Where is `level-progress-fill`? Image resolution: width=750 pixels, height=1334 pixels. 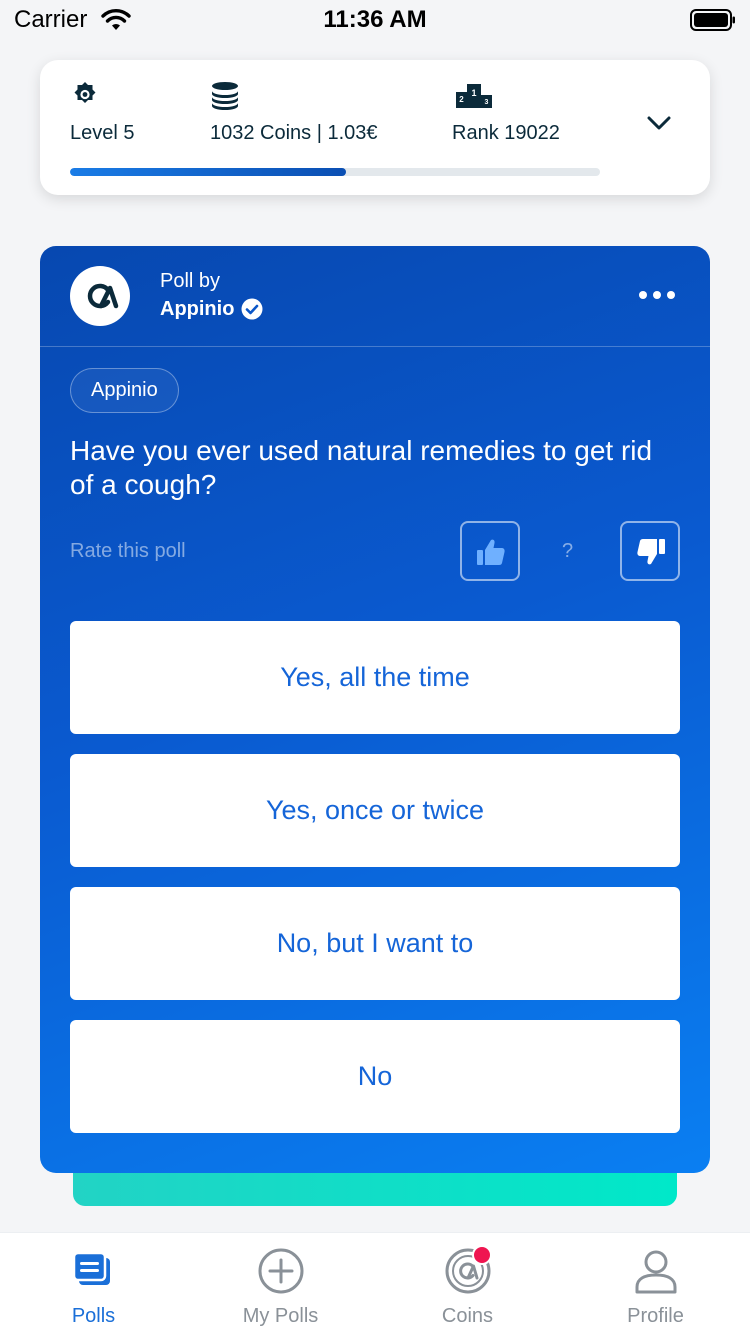
level-progress-fill is located at coordinates (208, 172).